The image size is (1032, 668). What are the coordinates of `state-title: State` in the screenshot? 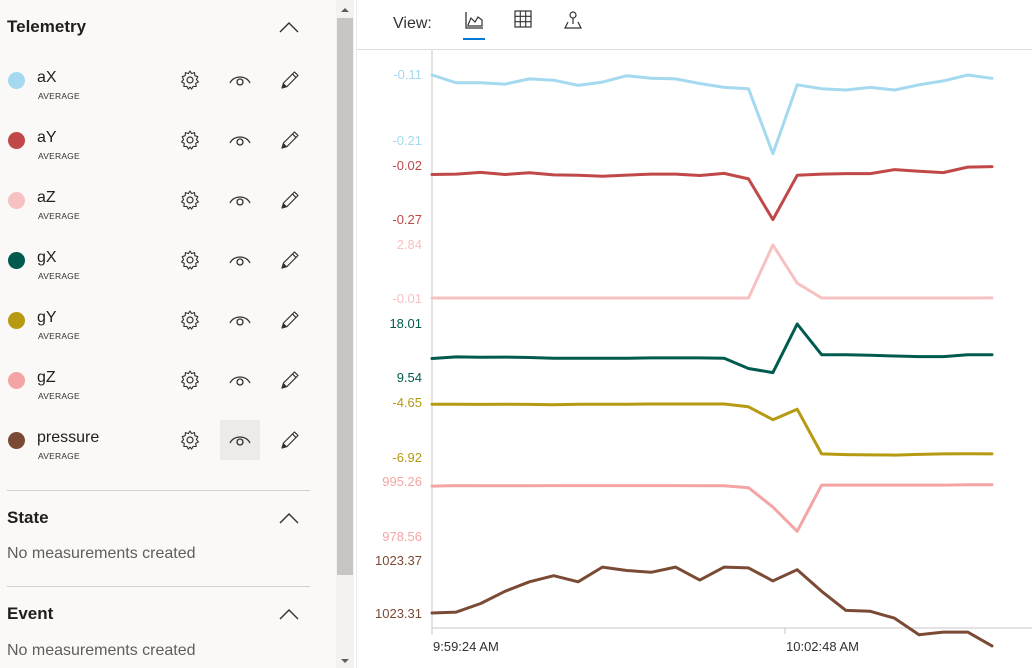 It's located at (28, 517).